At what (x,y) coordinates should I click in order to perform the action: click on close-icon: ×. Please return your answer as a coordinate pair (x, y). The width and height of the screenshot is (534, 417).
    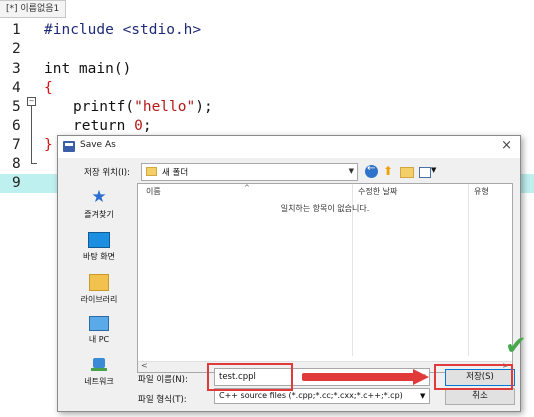
    Looking at the image, I should click on (506, 145).